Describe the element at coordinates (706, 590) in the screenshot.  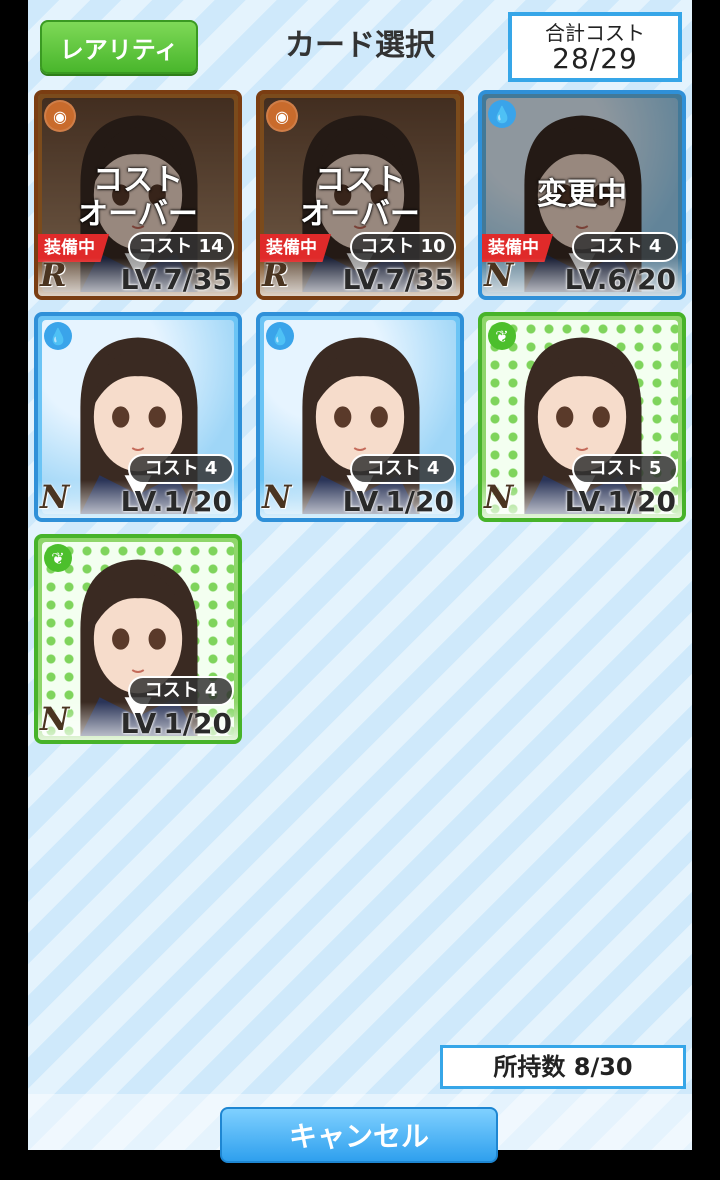
I see `right-letterbox` at that location.